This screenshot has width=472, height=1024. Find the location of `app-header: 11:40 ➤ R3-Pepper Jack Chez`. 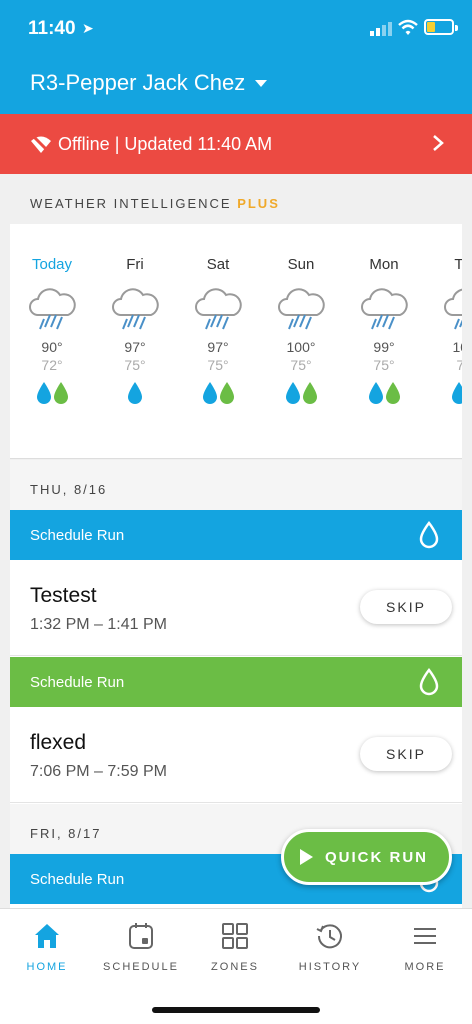

app-header: 11:40 ➤ R3-Pepper Jack Chez is located at coordinates (236, 57).